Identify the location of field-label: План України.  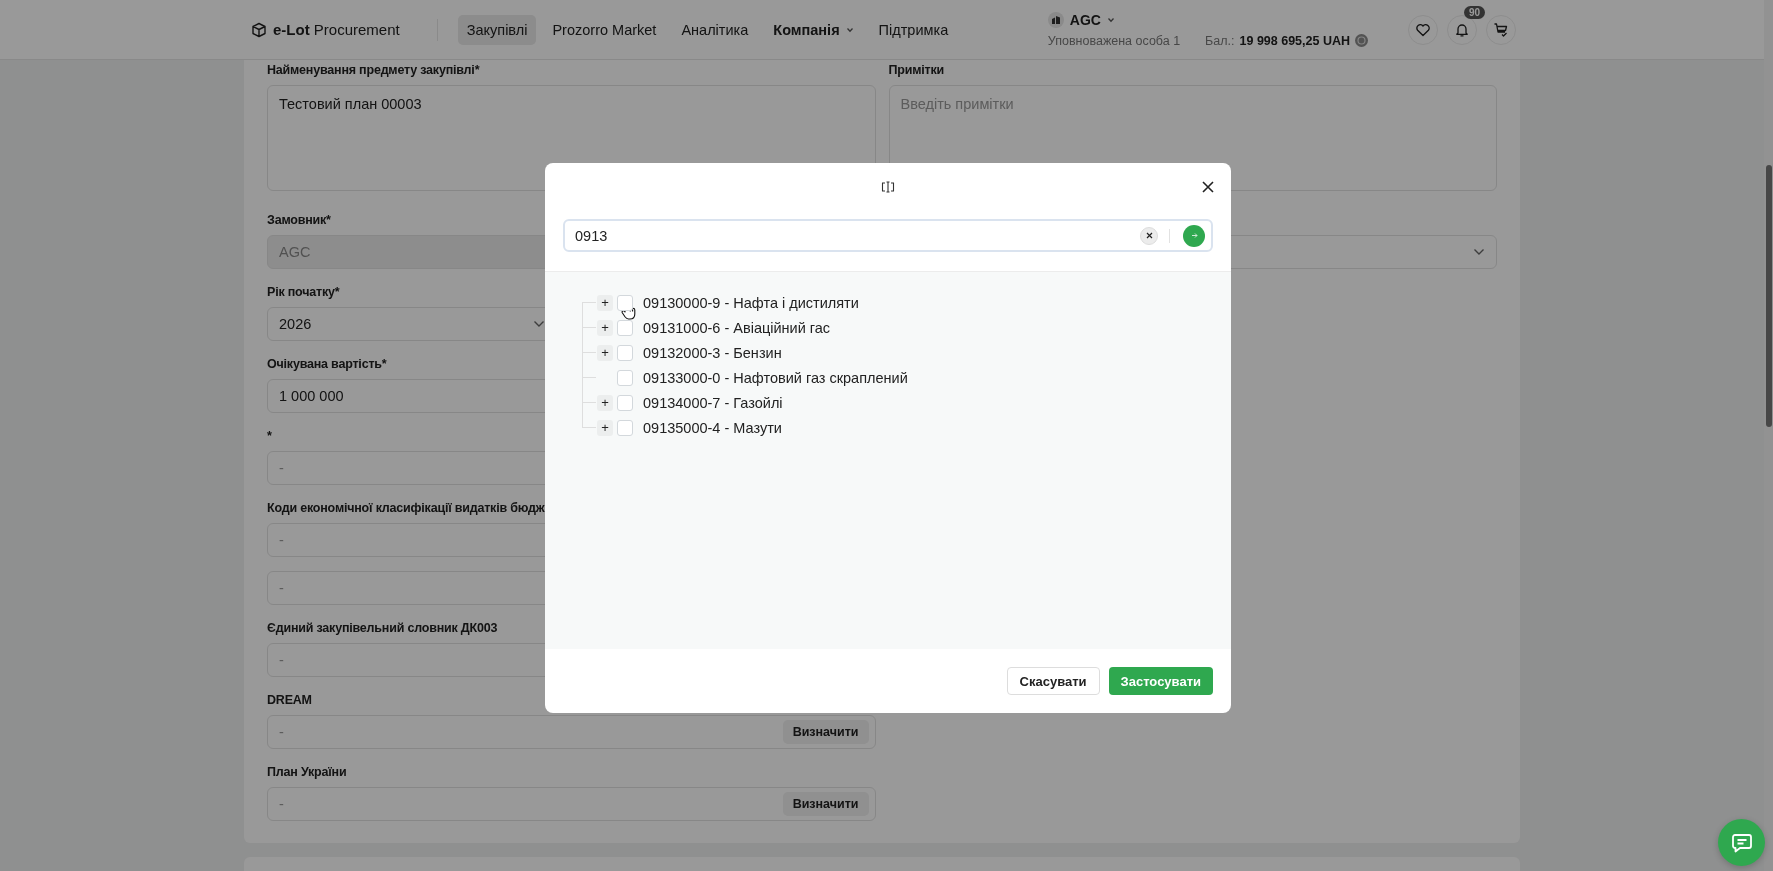
(307, 772).